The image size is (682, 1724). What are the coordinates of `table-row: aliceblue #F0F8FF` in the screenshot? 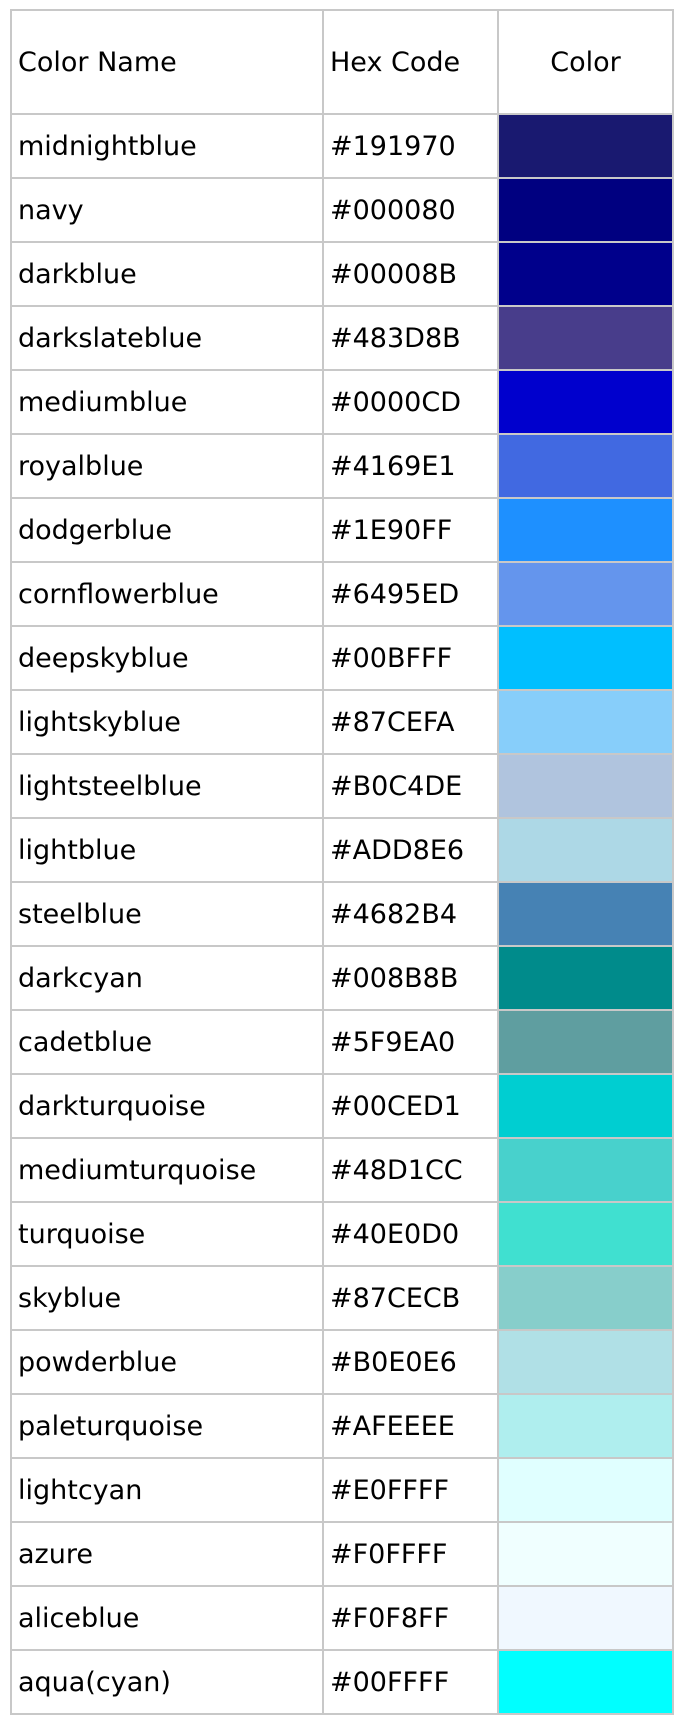 It's located at (342, 1618).